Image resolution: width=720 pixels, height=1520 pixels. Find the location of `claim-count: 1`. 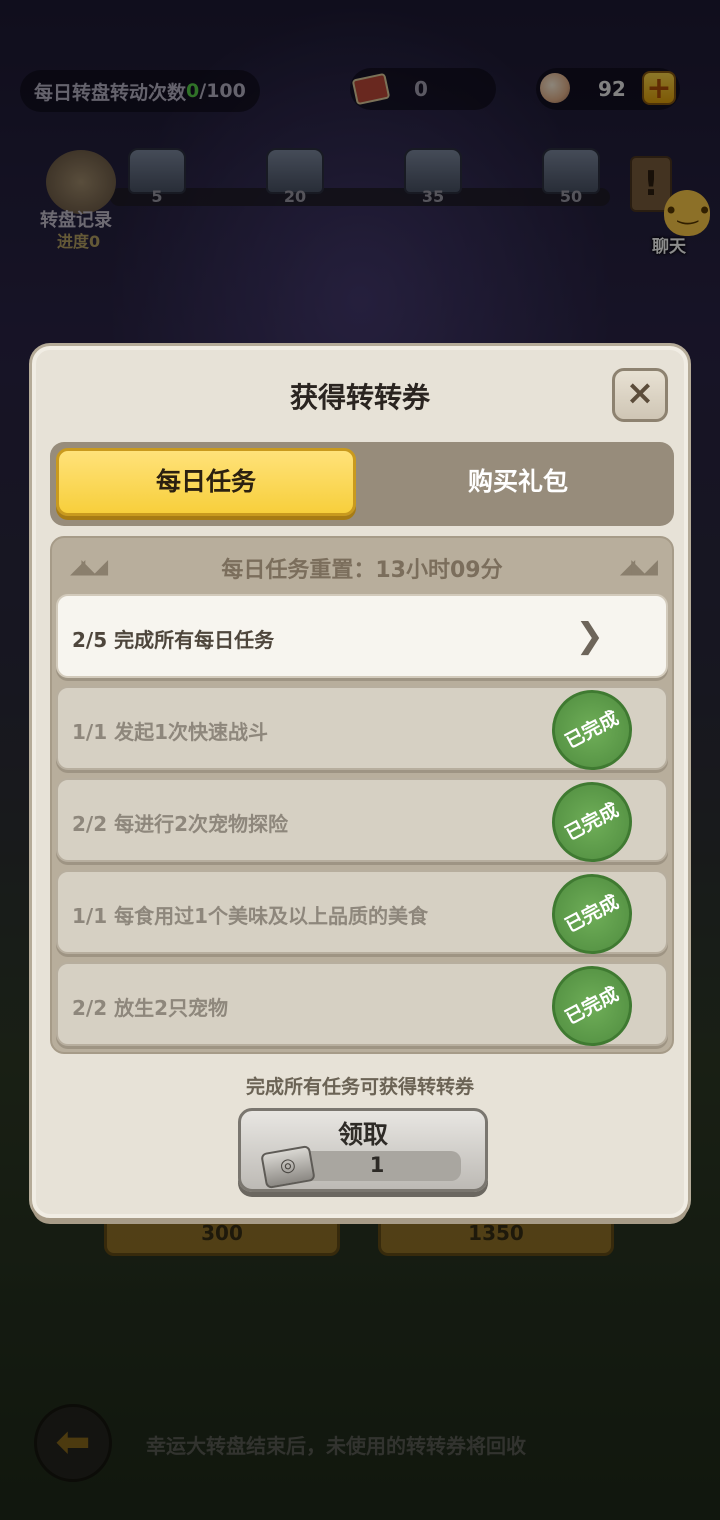

claim-count: 1 is located at coordinates (377, 1165).